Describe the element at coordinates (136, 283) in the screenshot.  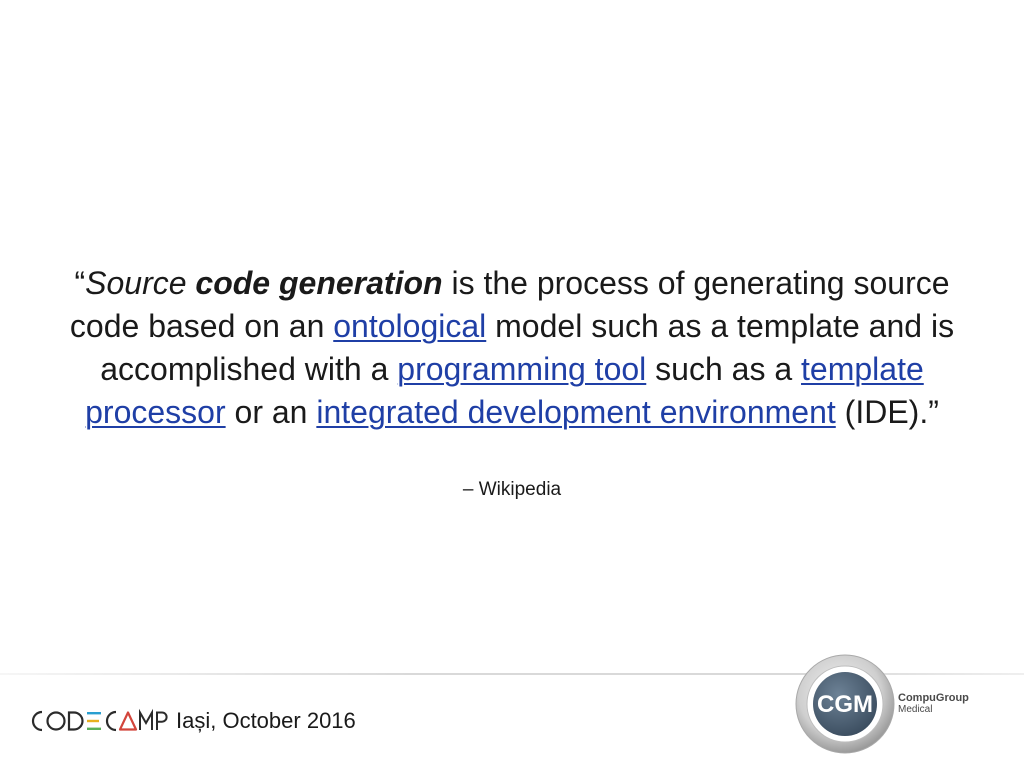
I see `quote-word-source: Source` at that location.